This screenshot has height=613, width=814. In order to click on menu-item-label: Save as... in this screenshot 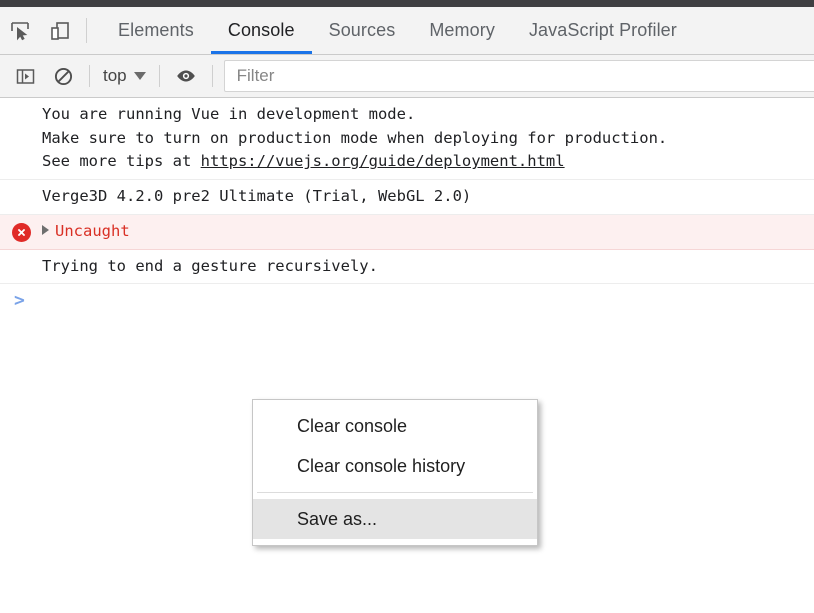, I will do `click(337, 518)`.